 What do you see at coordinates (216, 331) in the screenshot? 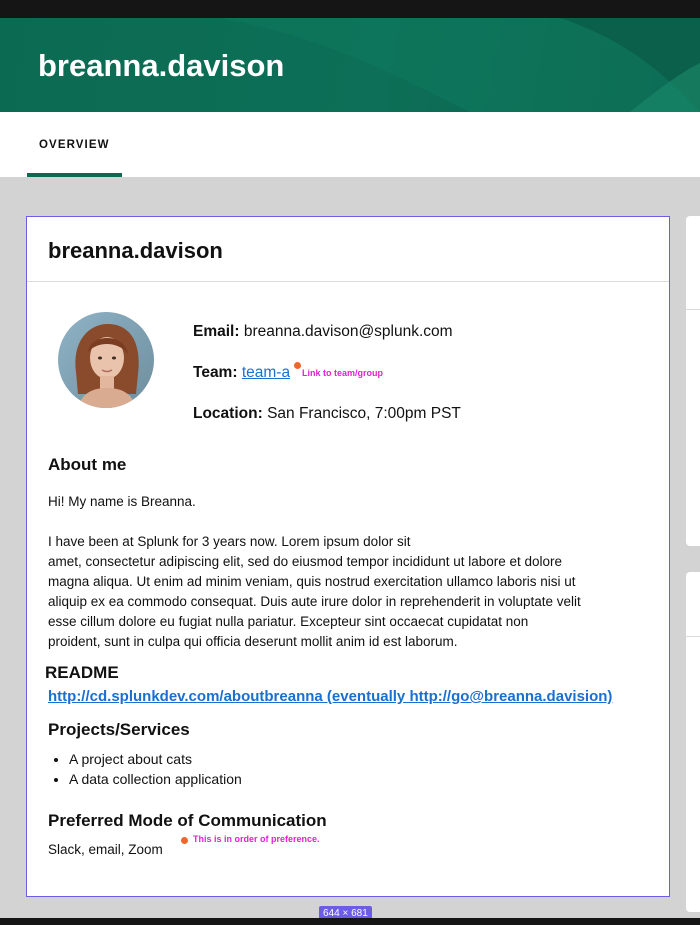
I see `email-label: Email:` at bounding box center [216, 331].